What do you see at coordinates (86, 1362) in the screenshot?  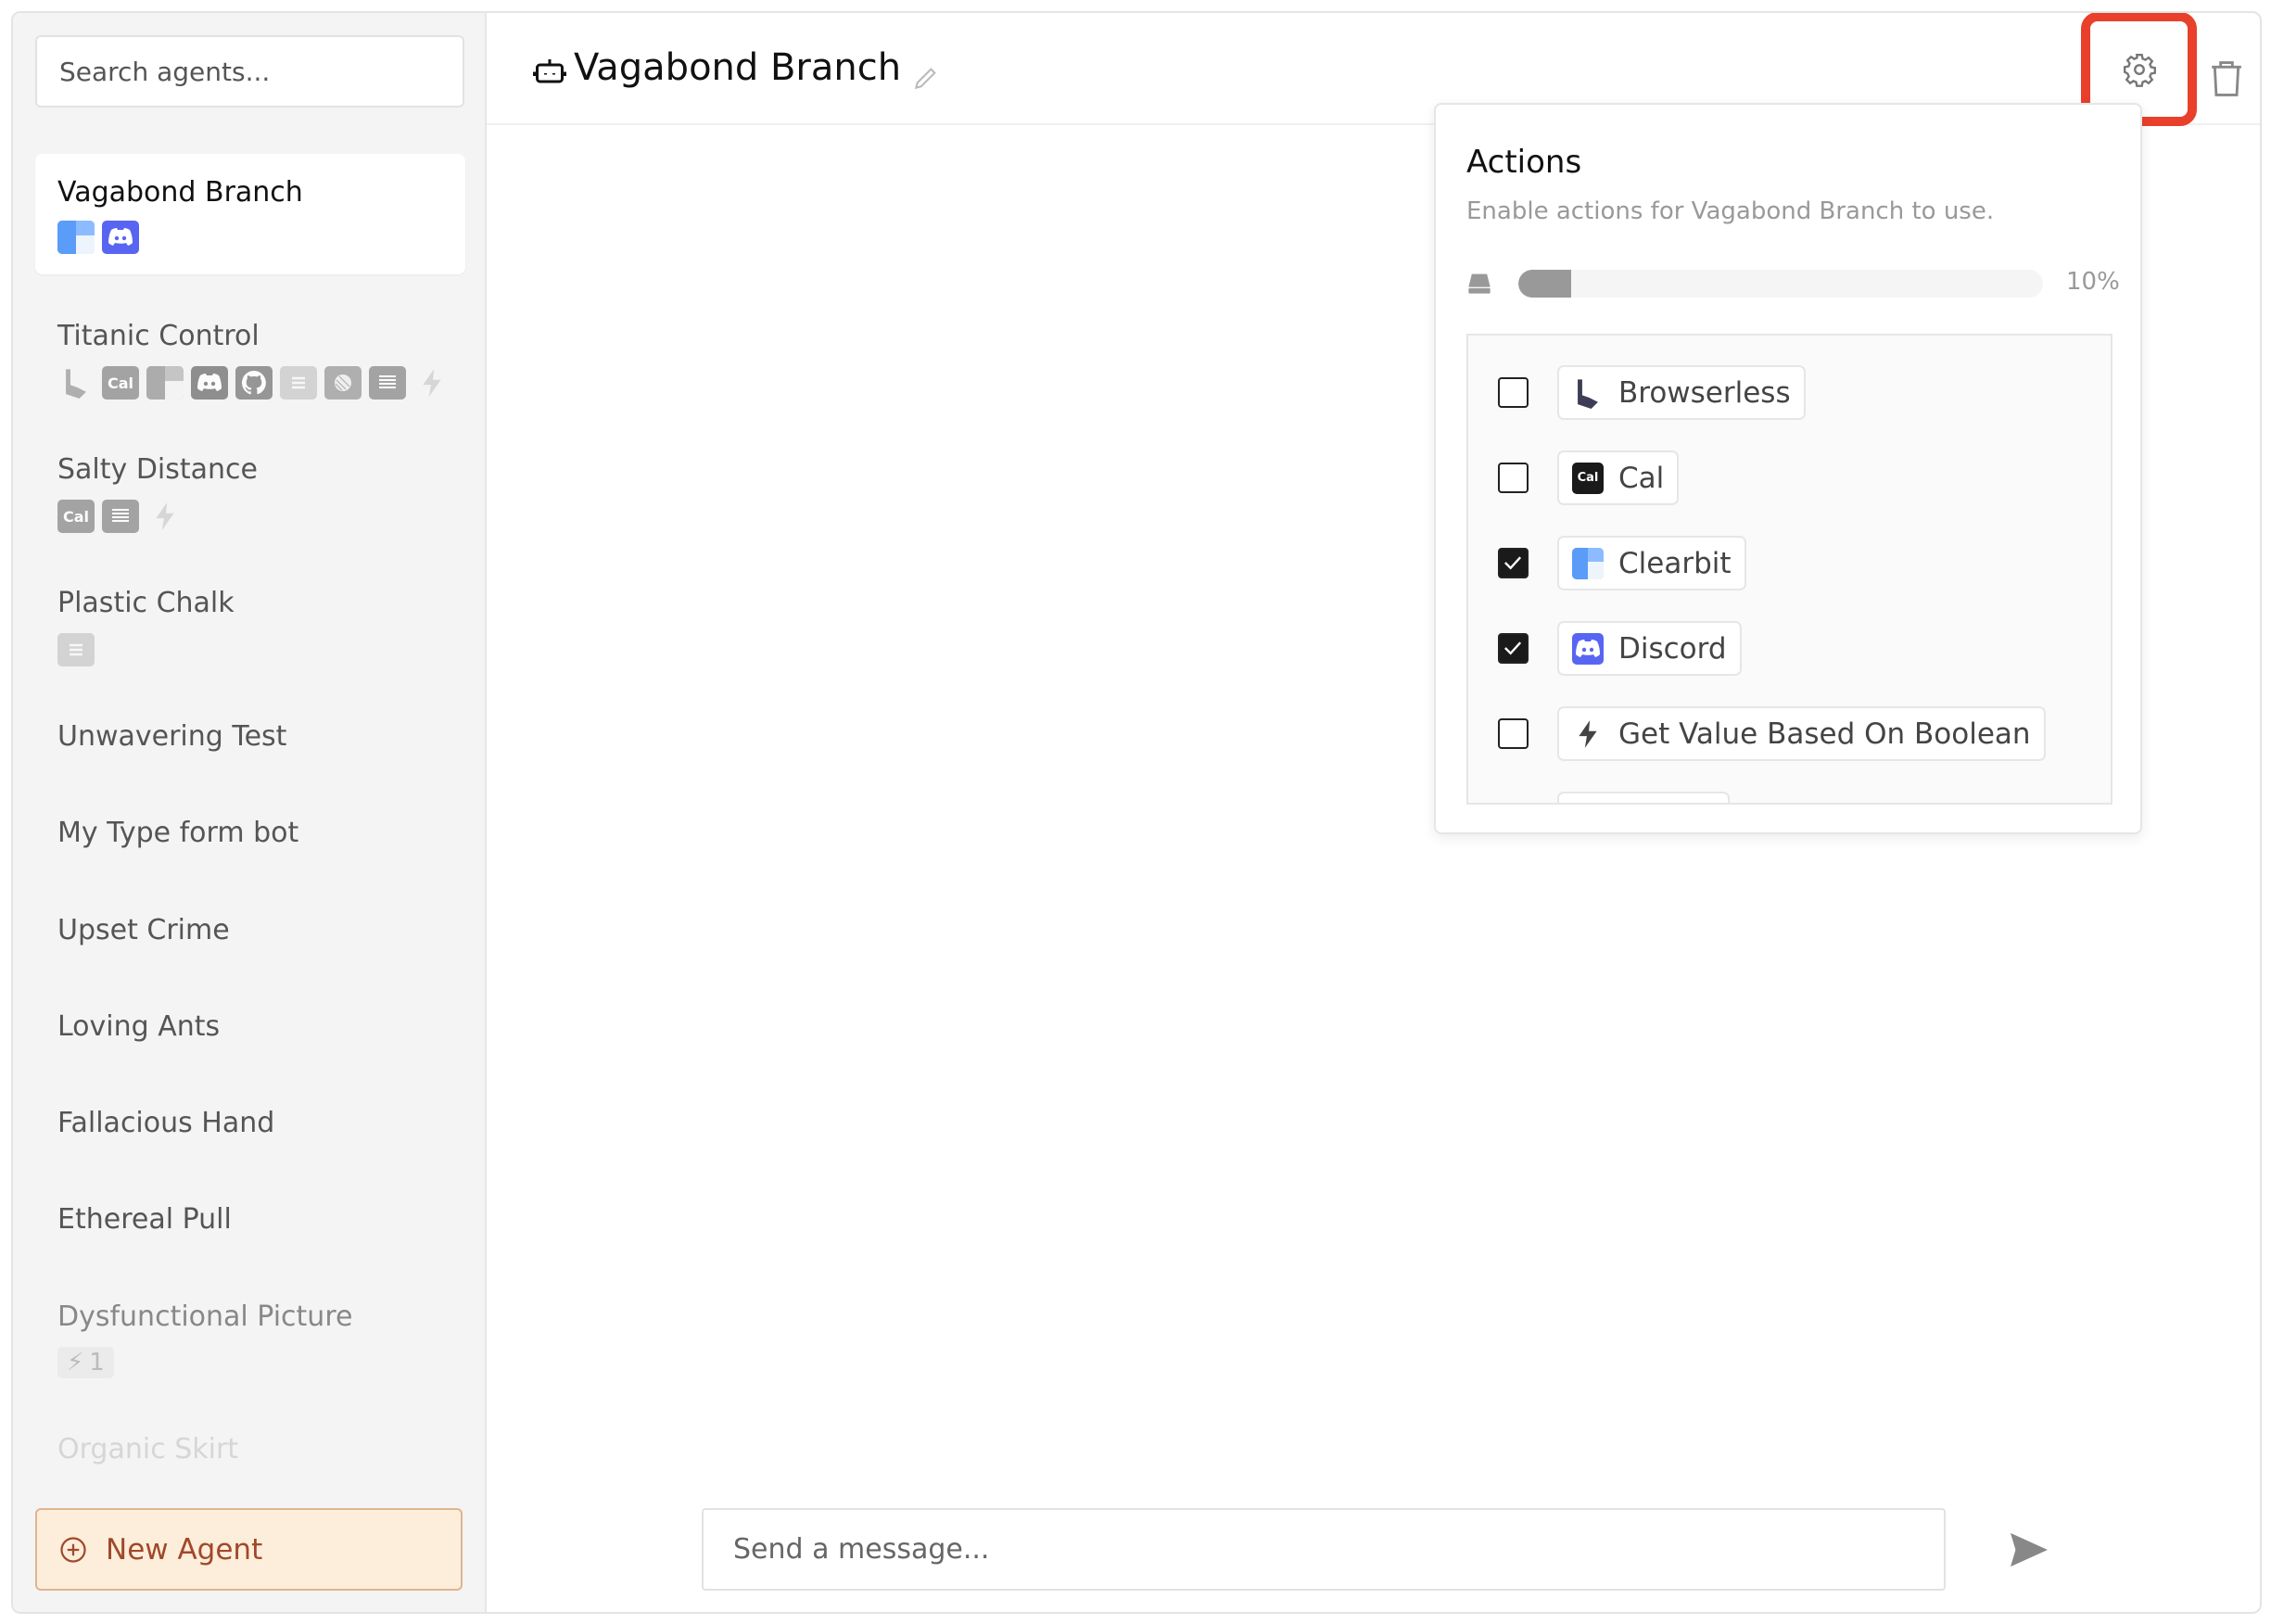 I see `action-count-badge: ⚡ 1` at bounding box center [86, 1362].